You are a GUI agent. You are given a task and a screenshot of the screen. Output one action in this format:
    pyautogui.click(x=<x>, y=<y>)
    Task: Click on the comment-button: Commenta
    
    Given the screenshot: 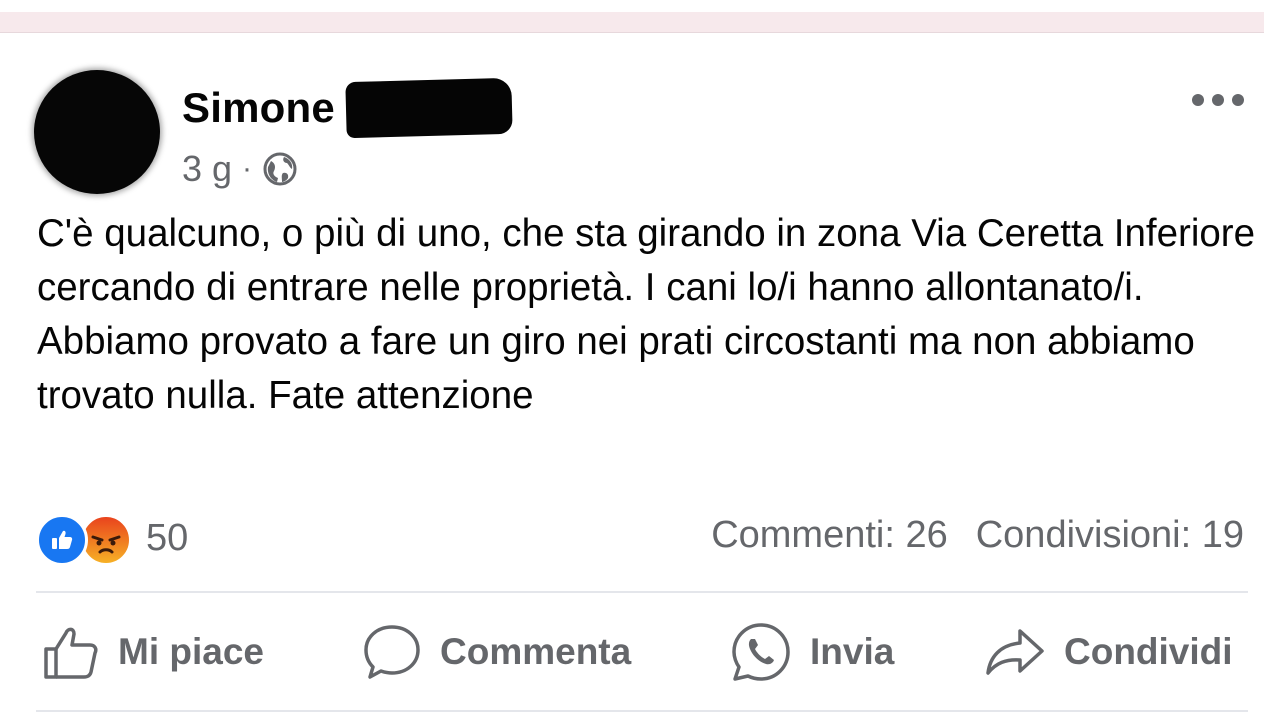 What is the action you would take?
    pyautogui.click(x=496, y=652)
    